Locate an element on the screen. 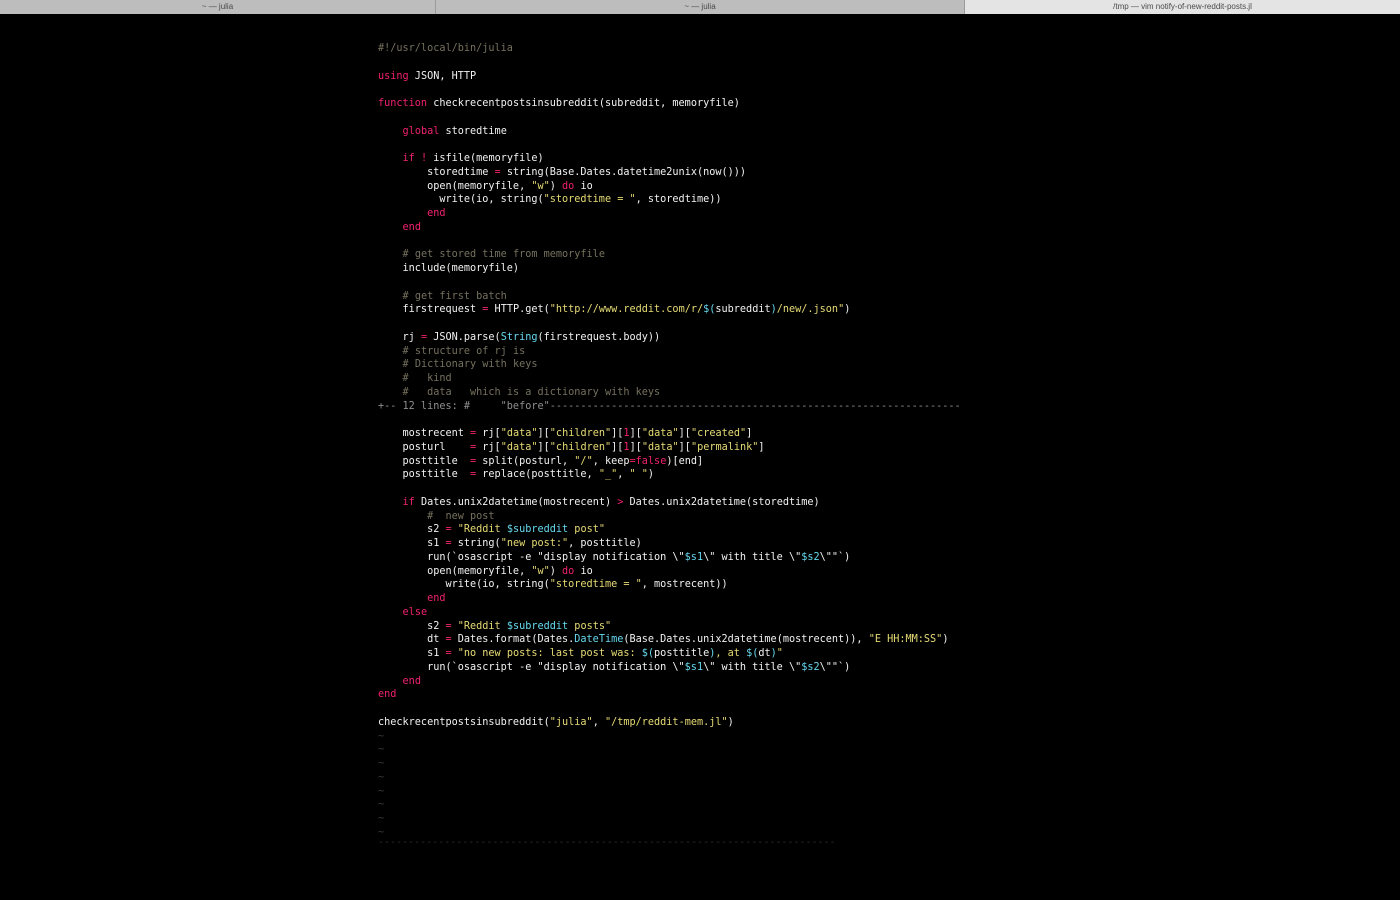 This screenshot has width=1400, height=900. code-token: dt is located at coordinates (764, 653).